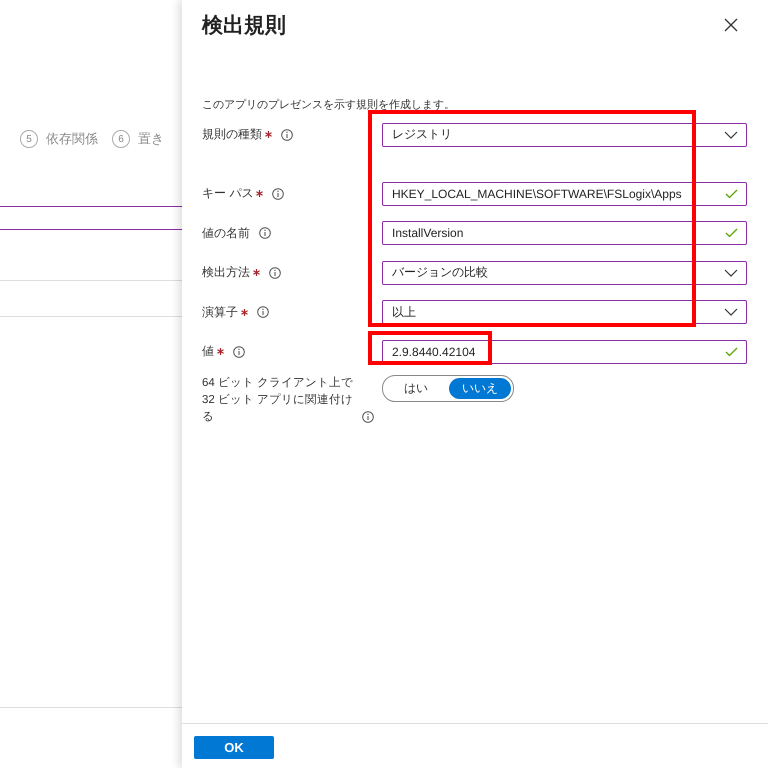  I want to click on step-number: 6, so click(121, 139).